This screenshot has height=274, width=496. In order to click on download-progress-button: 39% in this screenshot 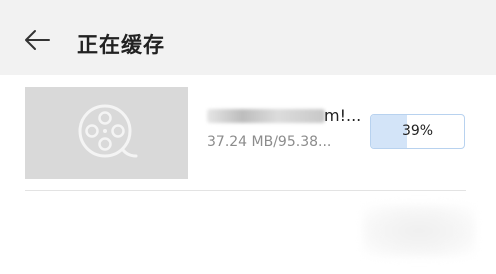, I will do `click(417, 131)`.